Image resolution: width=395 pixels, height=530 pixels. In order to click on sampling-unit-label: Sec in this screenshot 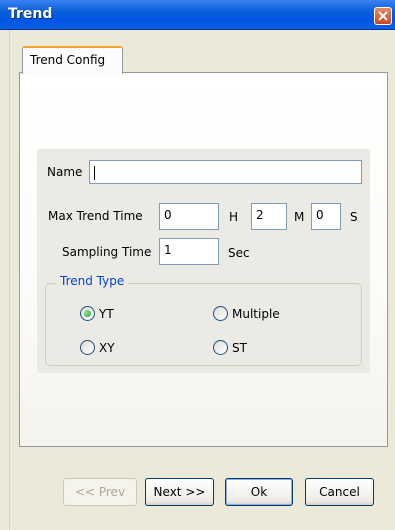, I will do `click(239, 253)`.